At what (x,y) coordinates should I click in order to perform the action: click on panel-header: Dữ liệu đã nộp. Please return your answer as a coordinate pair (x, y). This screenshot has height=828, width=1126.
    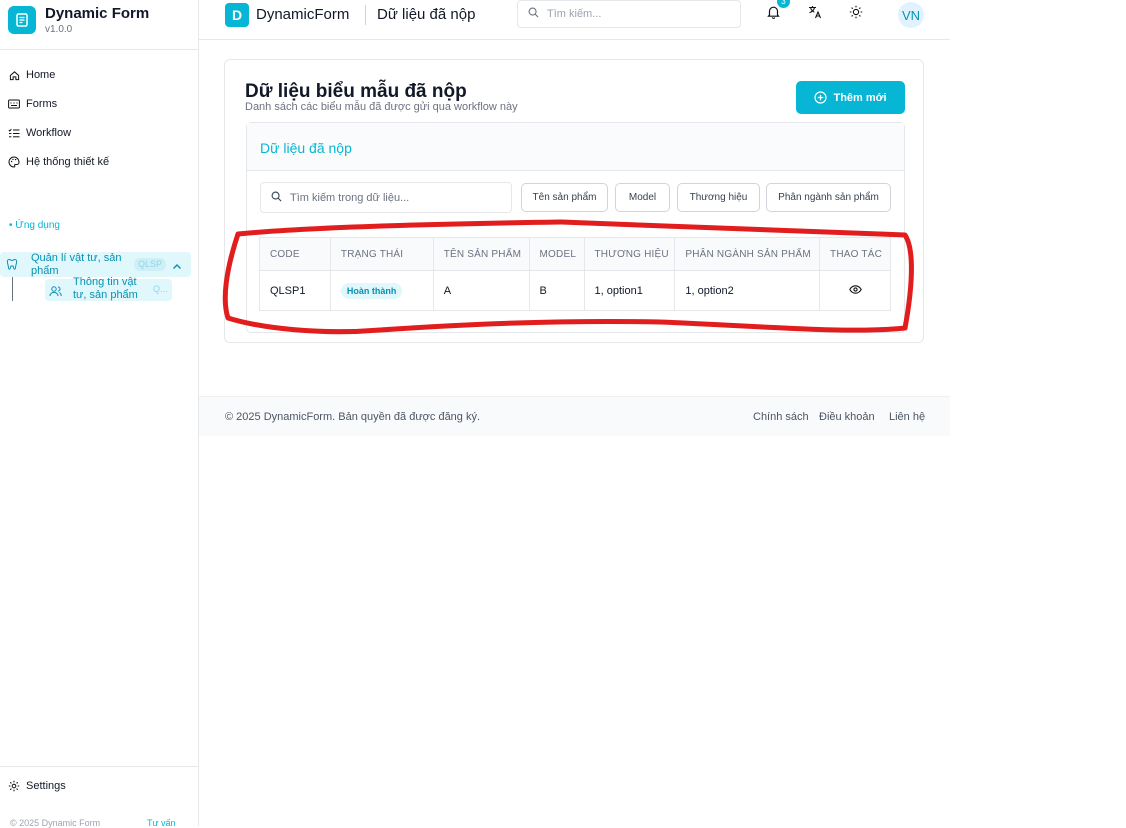
    Looking at the image, I should click on (575, 147).